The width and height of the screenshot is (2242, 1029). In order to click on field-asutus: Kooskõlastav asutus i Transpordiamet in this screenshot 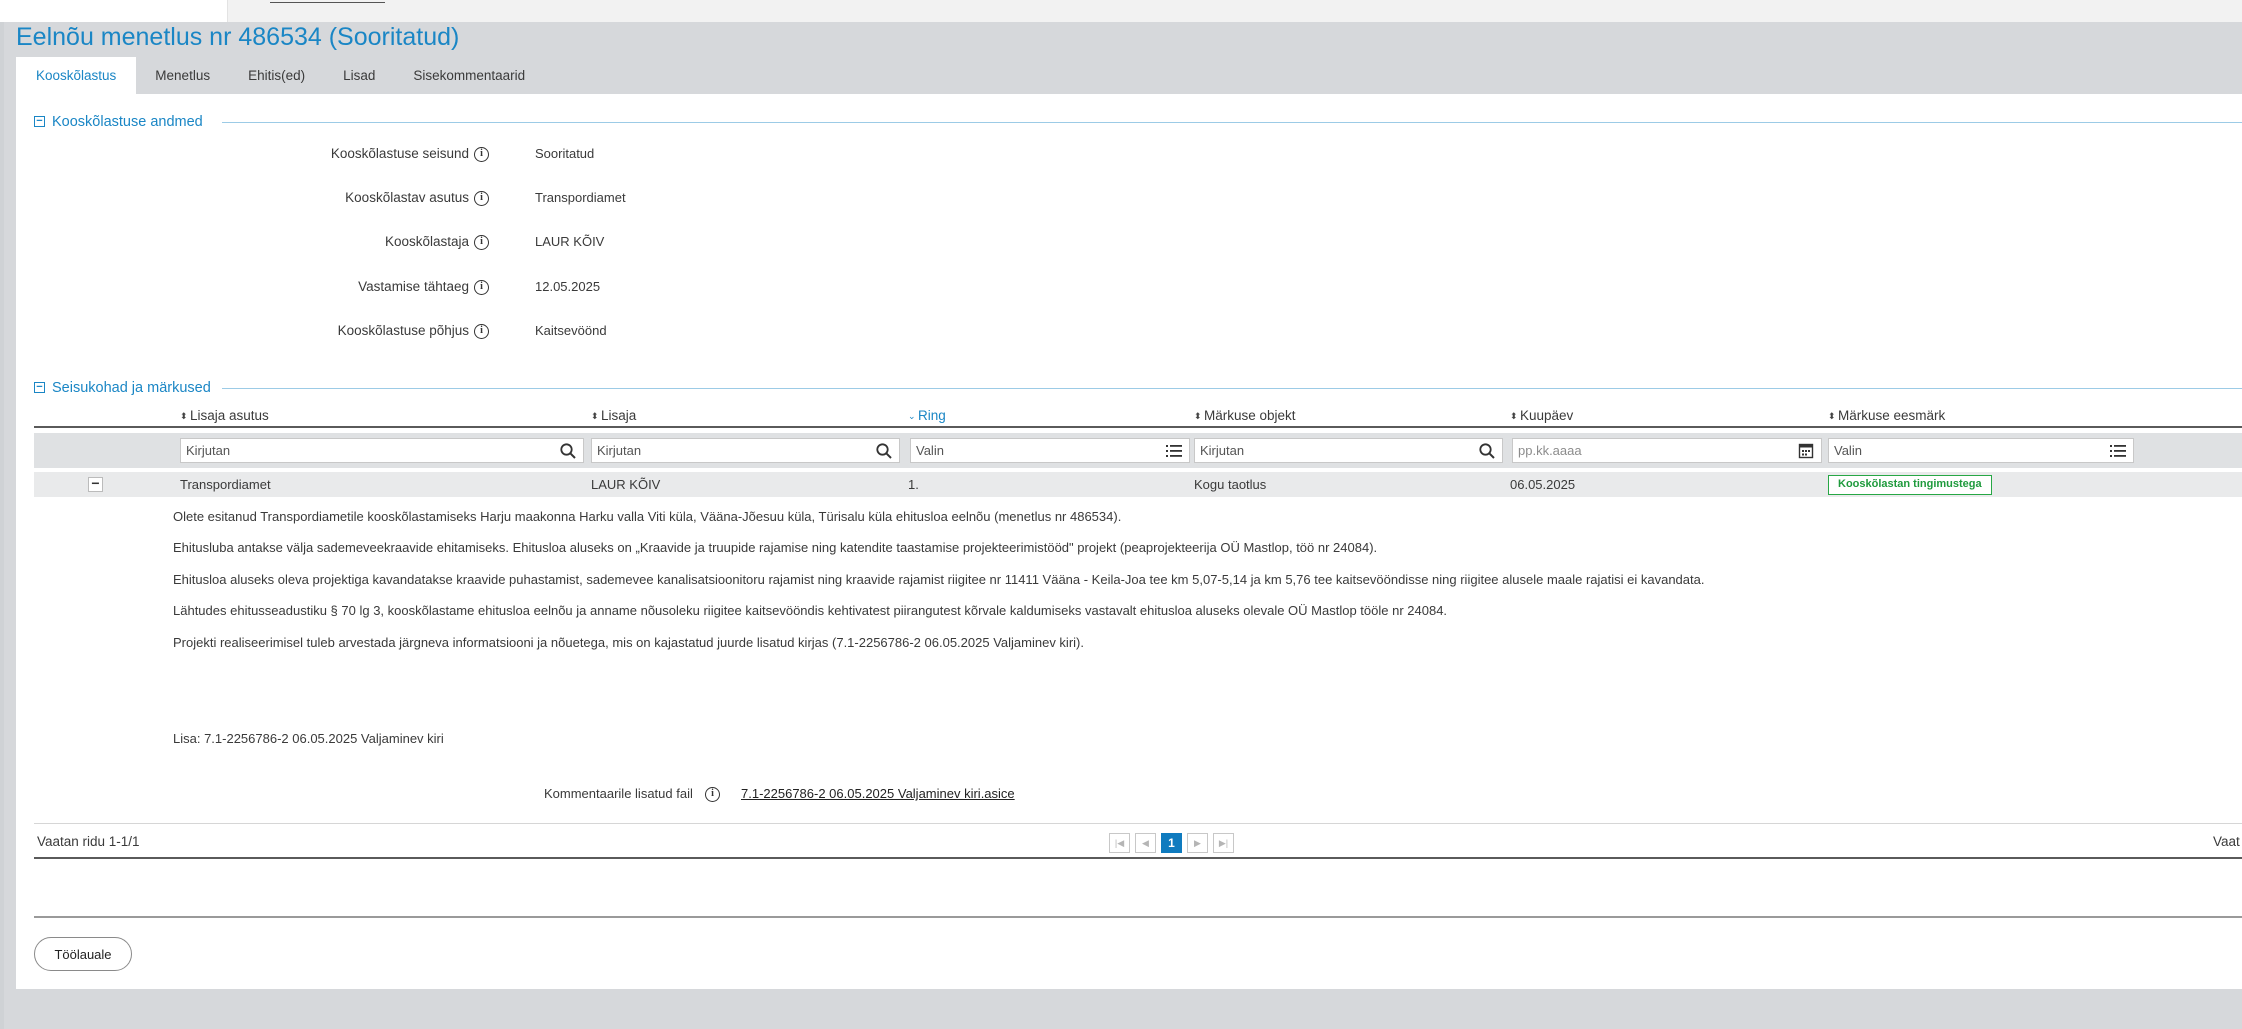, I will do `click(516, 198)`.